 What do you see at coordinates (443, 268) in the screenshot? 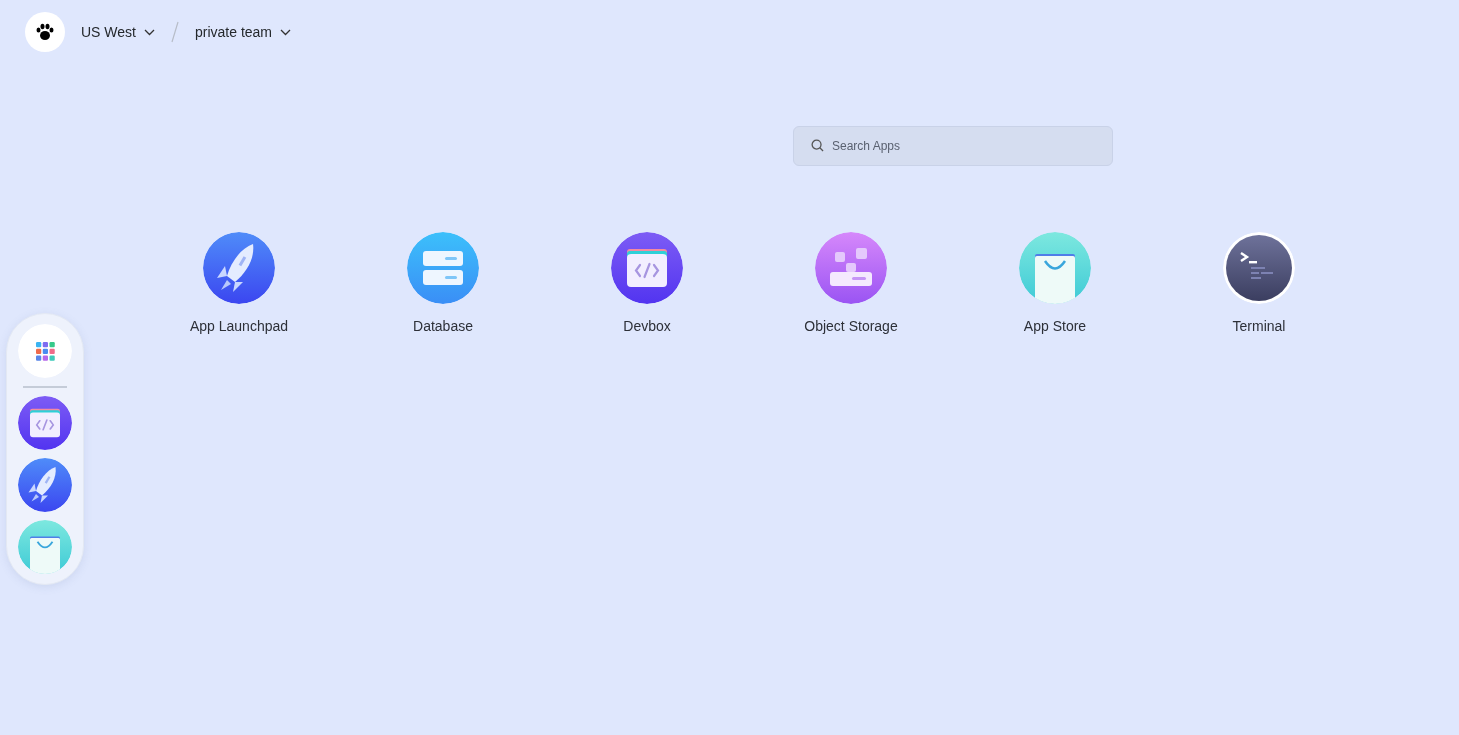
I see `database-icon` at bounding box center [443, 268].